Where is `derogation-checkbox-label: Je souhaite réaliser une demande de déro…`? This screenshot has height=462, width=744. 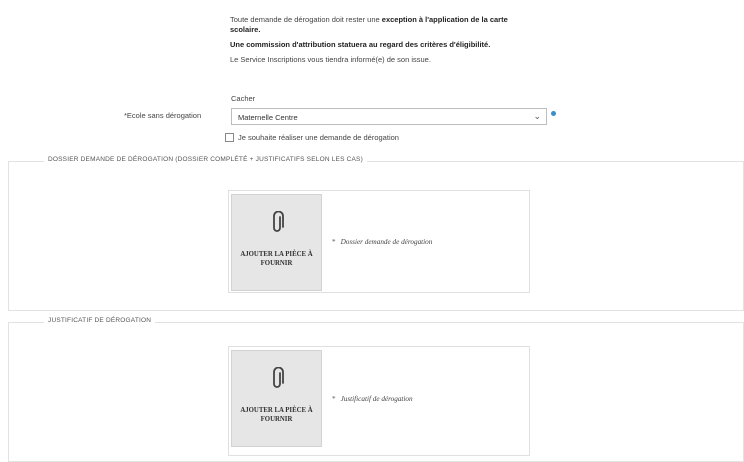
derogation-checkbox-label: Je souhaite réaliser une demande de déro… is located at coordinates (318, 137).